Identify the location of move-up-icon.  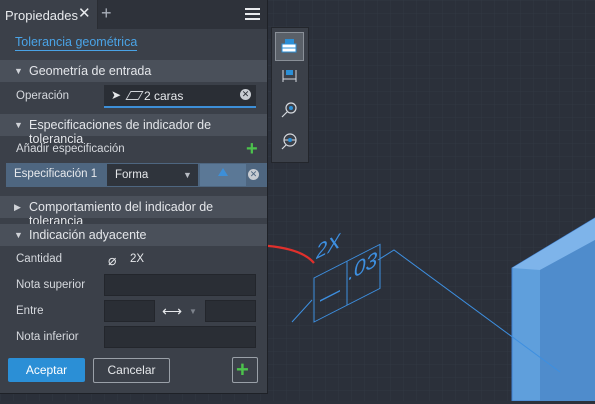
(223, 172).